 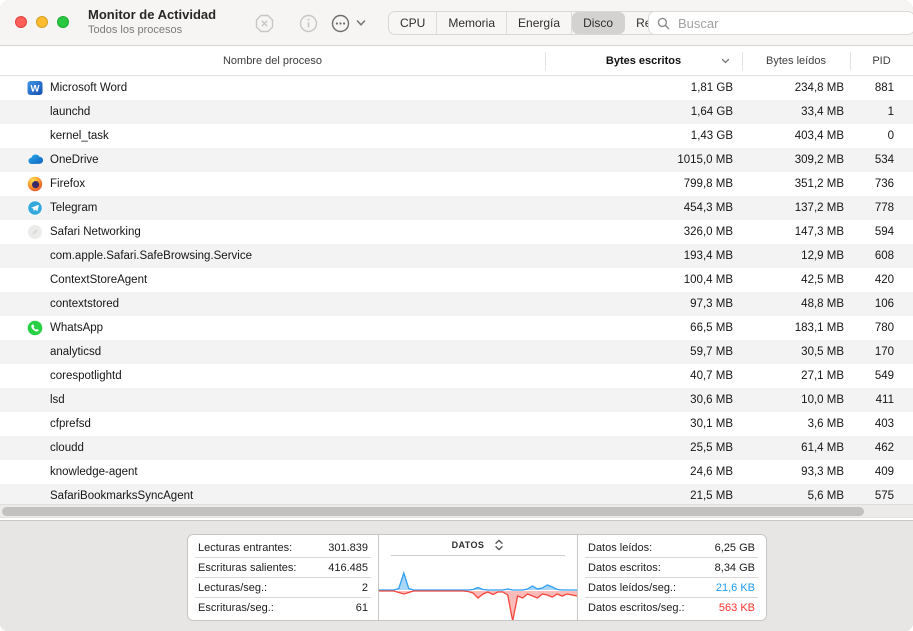 I want to click on stat-row: Datos escritos/seg.: 563 KB, so click(x=671, y=607).